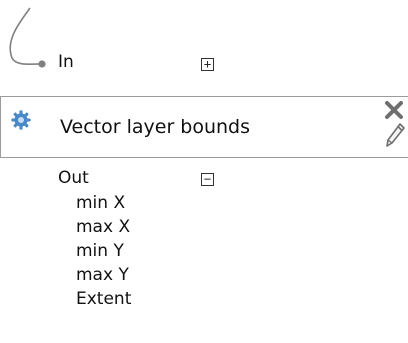 The width and height of the screenshot is (408, 343). I want to click on output-list: min X max X min Y max Y Extent, so click(103, 251).